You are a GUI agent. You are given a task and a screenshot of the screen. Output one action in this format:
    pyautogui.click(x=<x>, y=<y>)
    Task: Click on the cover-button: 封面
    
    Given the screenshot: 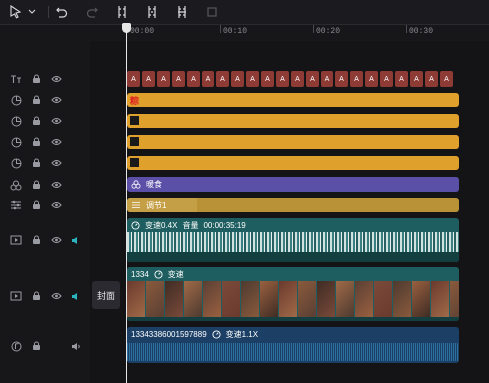 What is the action you would take?
    pyautogui.click(x=106, y=295)
    